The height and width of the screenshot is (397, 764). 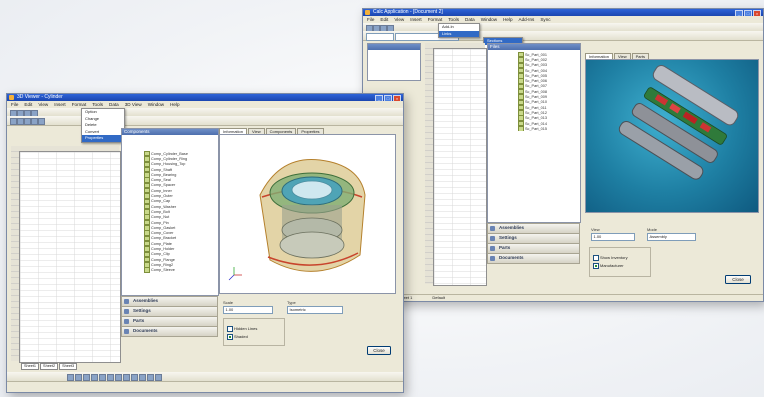 What do you see at coordinates (30, 366) in the screenshot?
I see `sheet-tab-1: Sheet1` at bounding box center [30, 366].